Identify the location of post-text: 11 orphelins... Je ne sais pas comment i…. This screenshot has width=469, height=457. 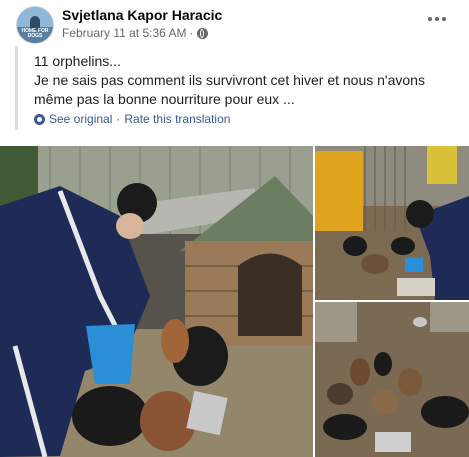
(244, 80).